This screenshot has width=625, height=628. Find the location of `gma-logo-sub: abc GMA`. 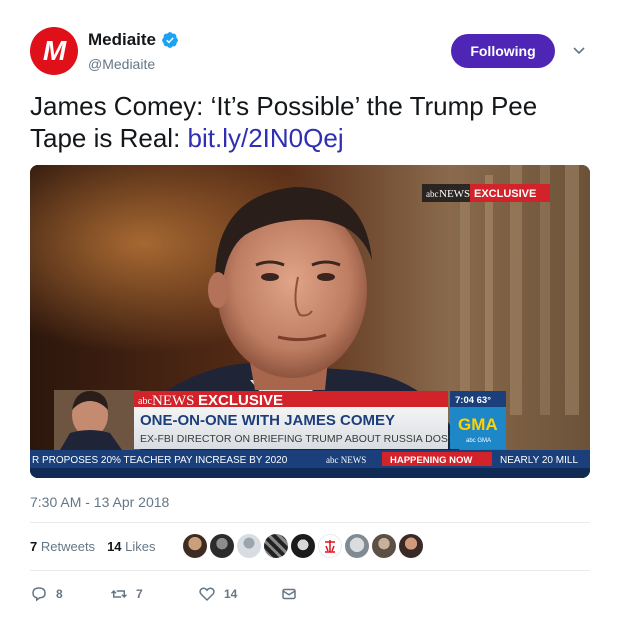

gma-logo-sub: abc GMA is located at coordinates (478, 441).